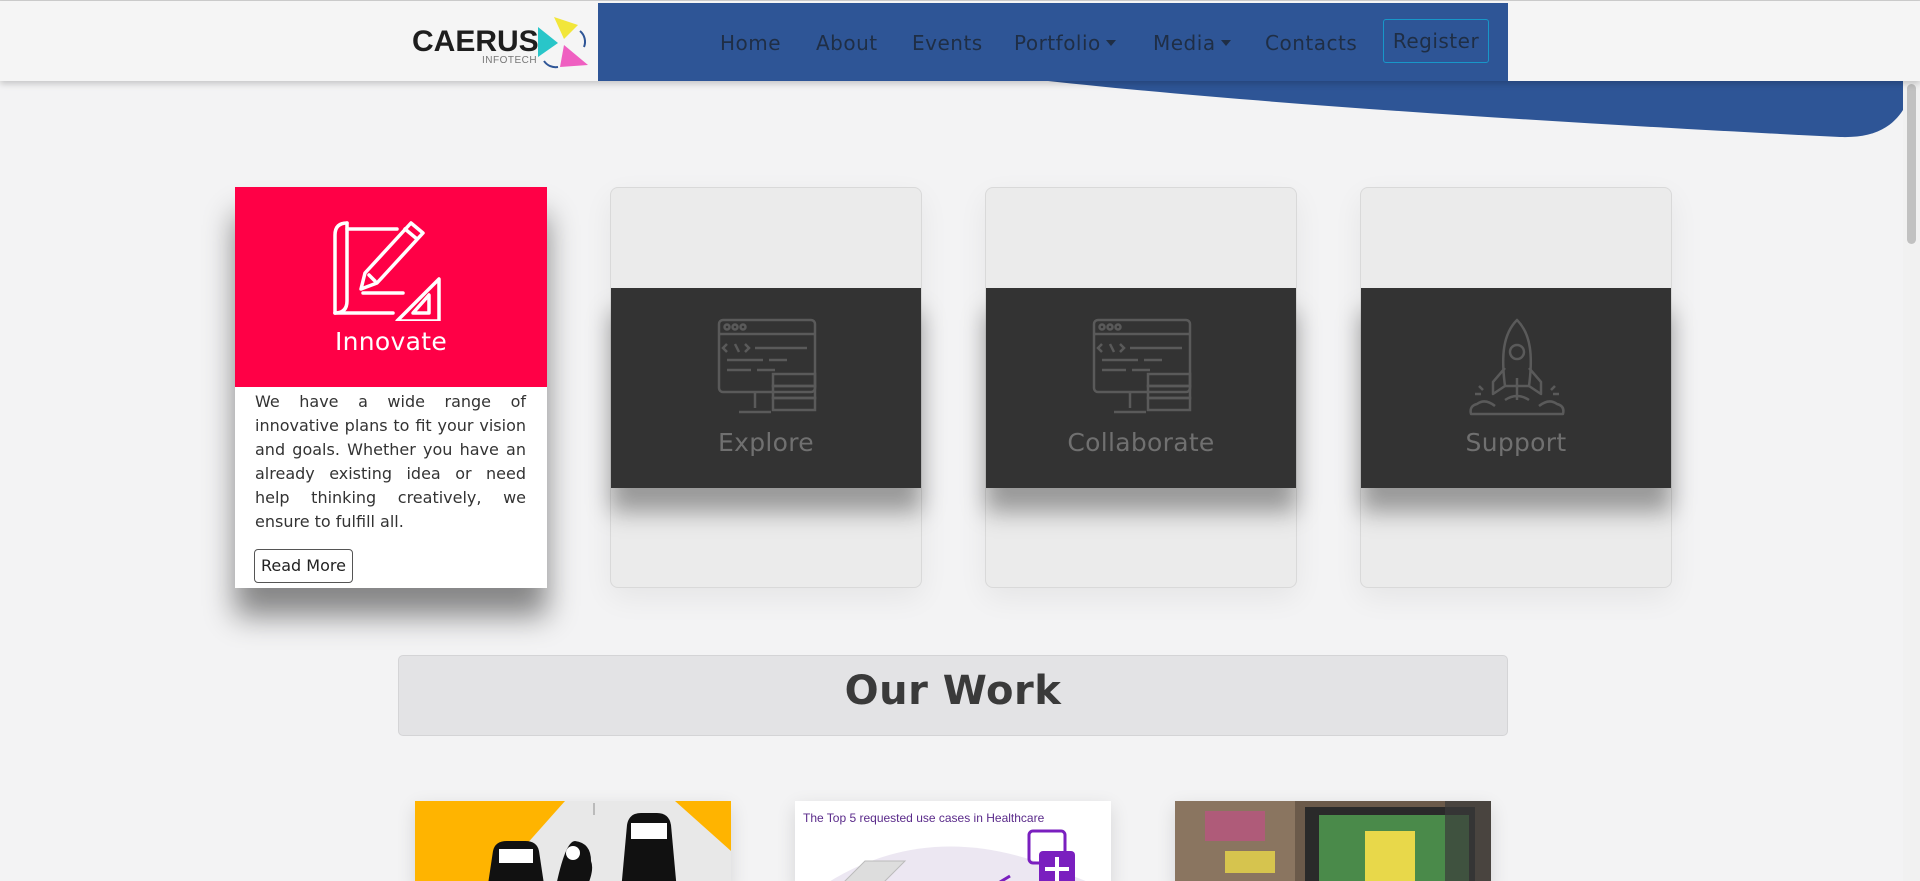 The width and height of the screenshot is (1920, 881). Describe the element at coordinates (947, 43) in the screenshot. I see `nav-events: Events` at that location.